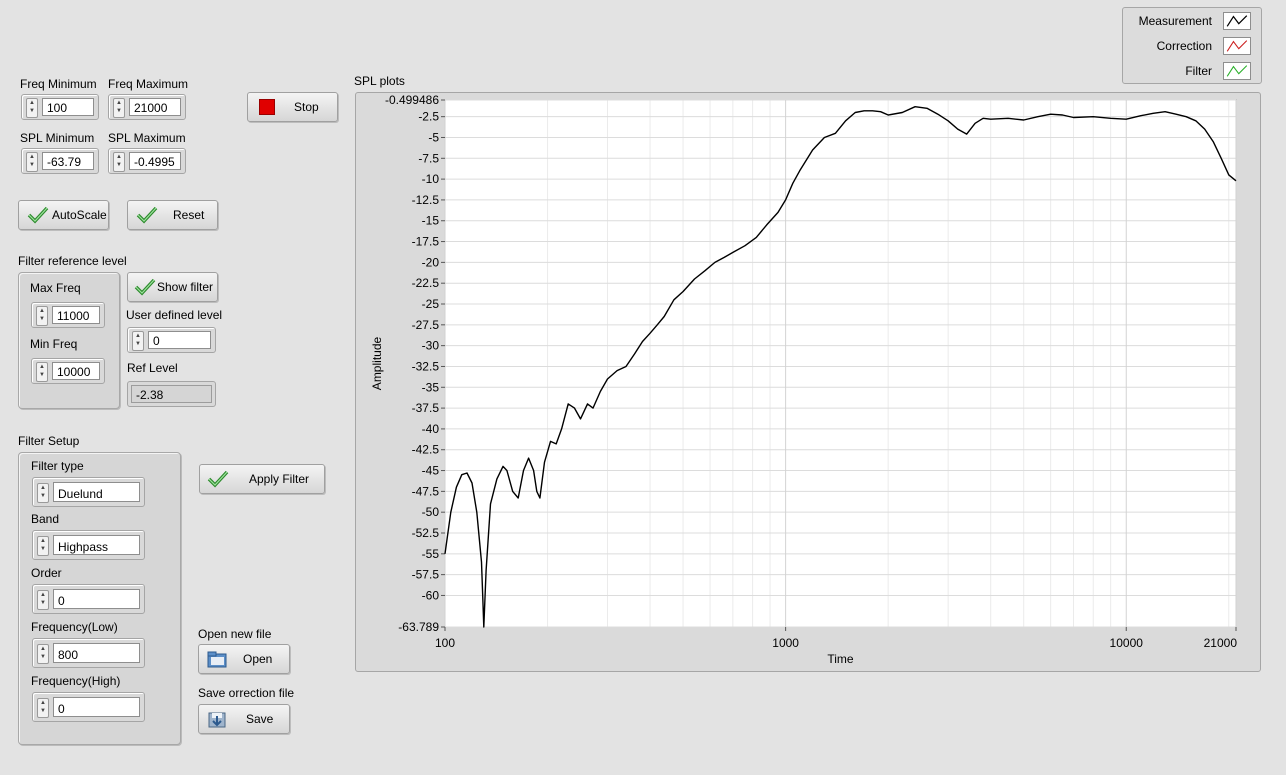 Image resolution: width=1286 pixels, height=775 pixels. I want to click on legend-item-measurement: Measurement, so click(1192, 22).